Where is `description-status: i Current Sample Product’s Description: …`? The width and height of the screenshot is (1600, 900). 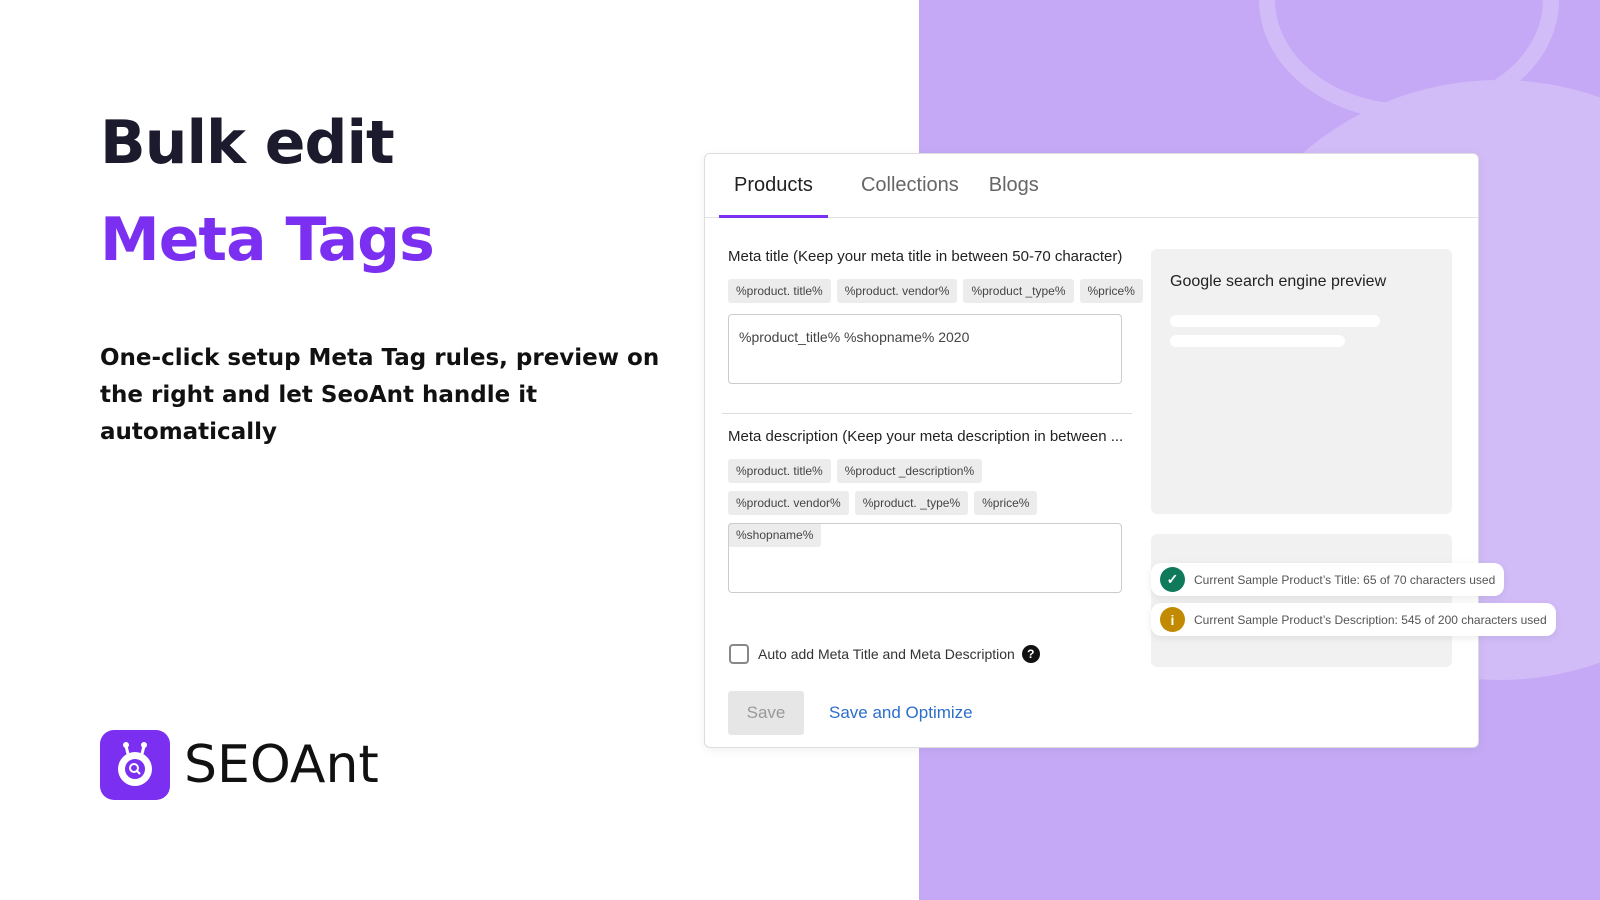
description-status: i Current Sample Product’s Description: … is located at coordinates (1353, 619).